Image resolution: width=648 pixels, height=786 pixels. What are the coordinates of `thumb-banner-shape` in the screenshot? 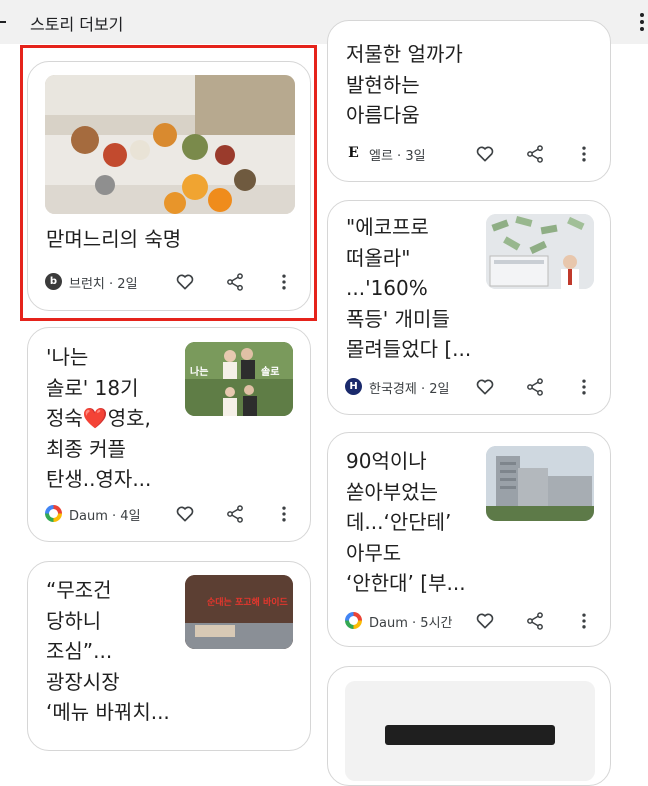 It's located at (470, 735).